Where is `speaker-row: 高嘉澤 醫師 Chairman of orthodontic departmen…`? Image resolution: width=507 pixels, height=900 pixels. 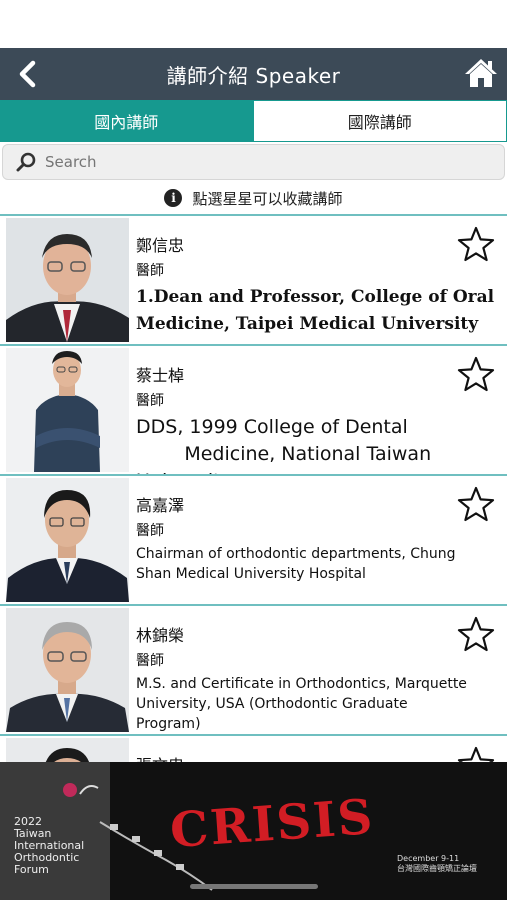 speaker-row: 高嘉澤 醫師 Chairman of orthodontic departmen… is located at coordinates (253, 539).